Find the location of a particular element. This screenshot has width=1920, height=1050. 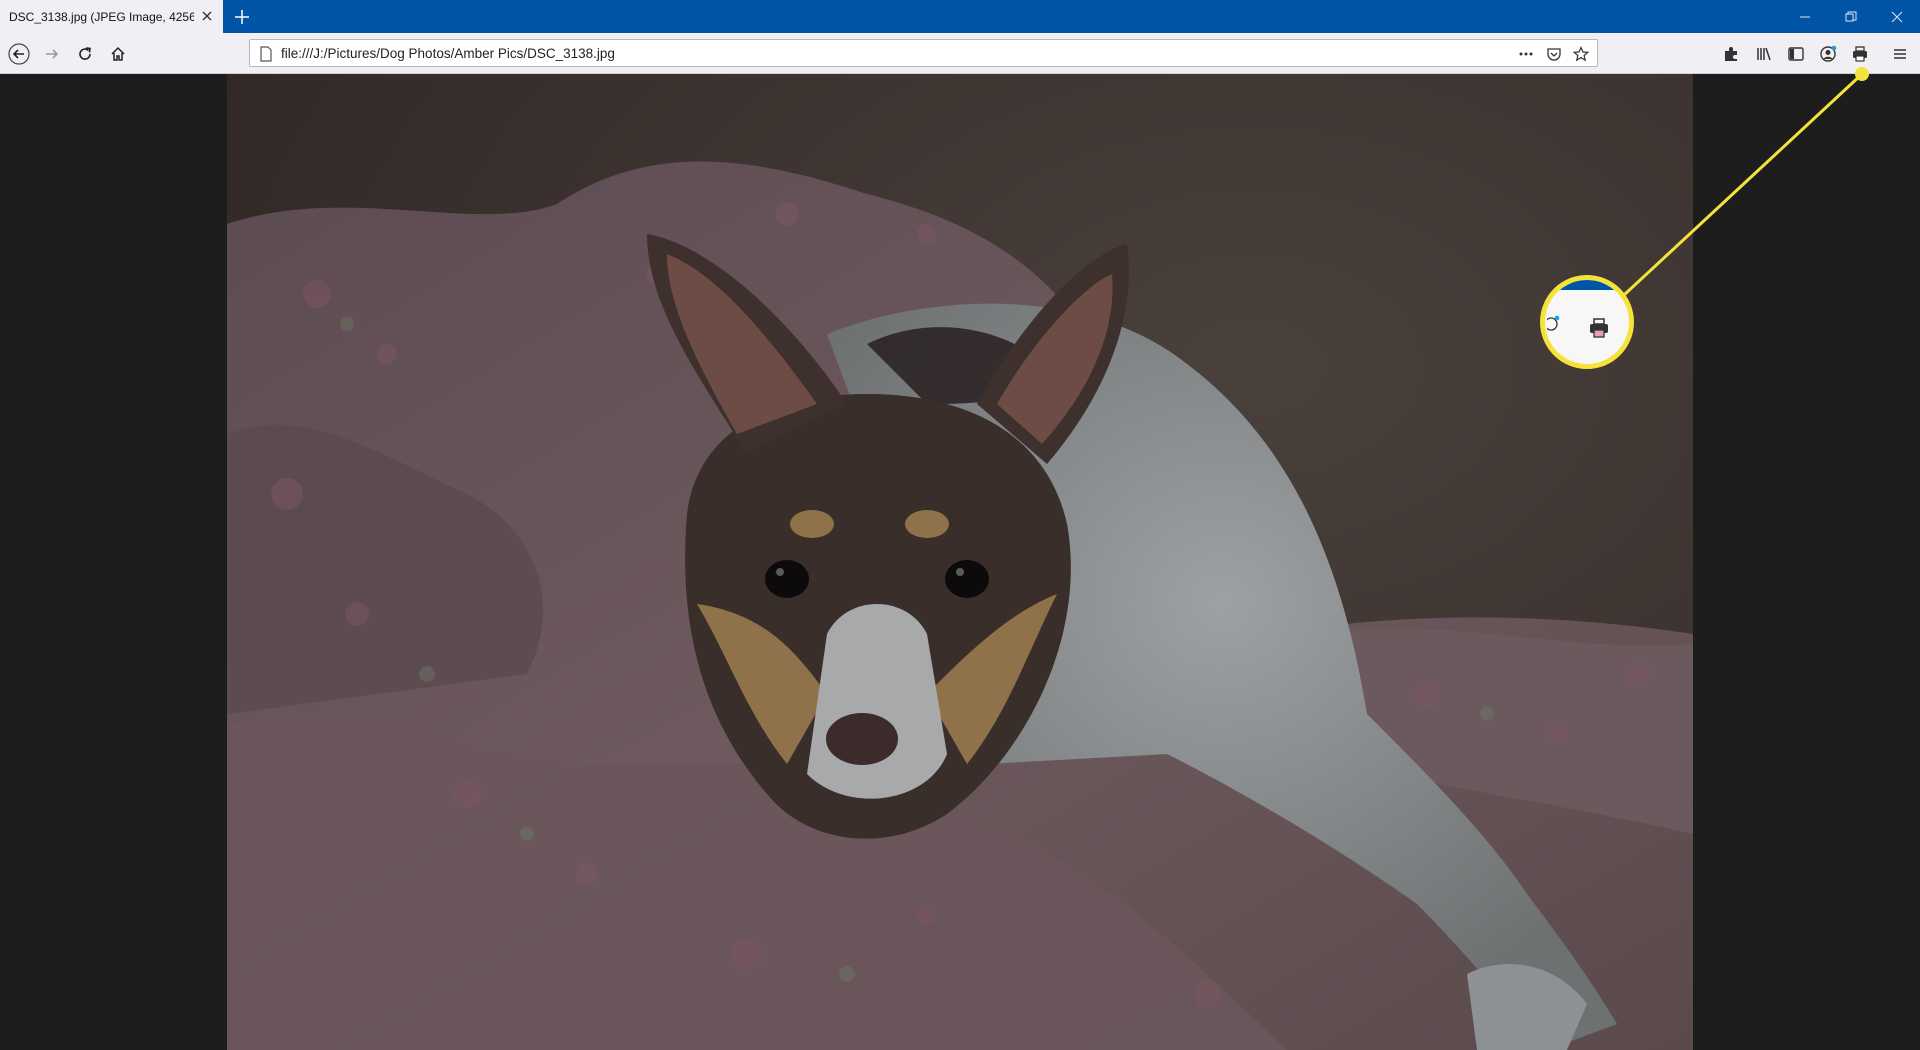

reload-icon is located at coordinates (85, 54).